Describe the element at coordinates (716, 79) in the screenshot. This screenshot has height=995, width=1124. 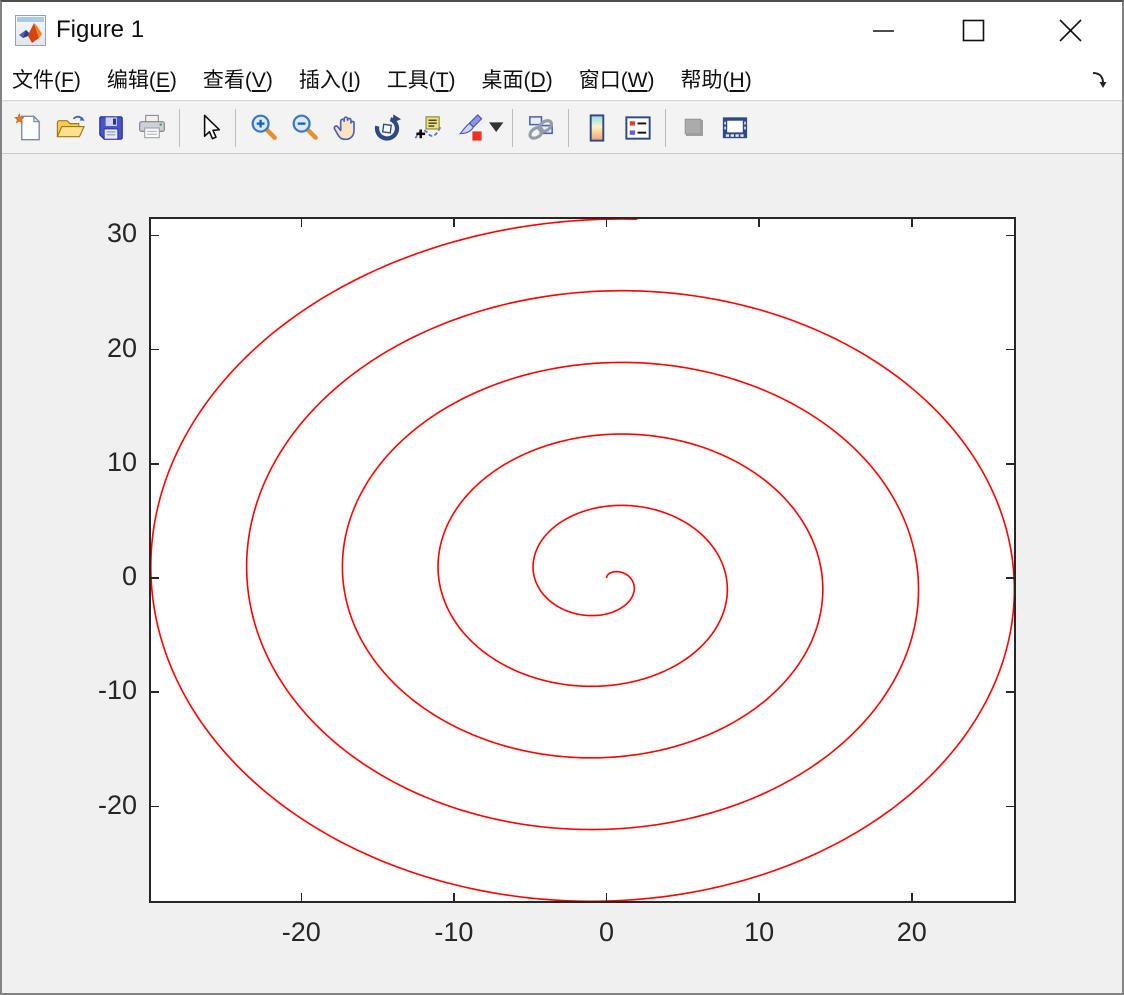
I see `menu-item-help: 帮助(H)` at that location.